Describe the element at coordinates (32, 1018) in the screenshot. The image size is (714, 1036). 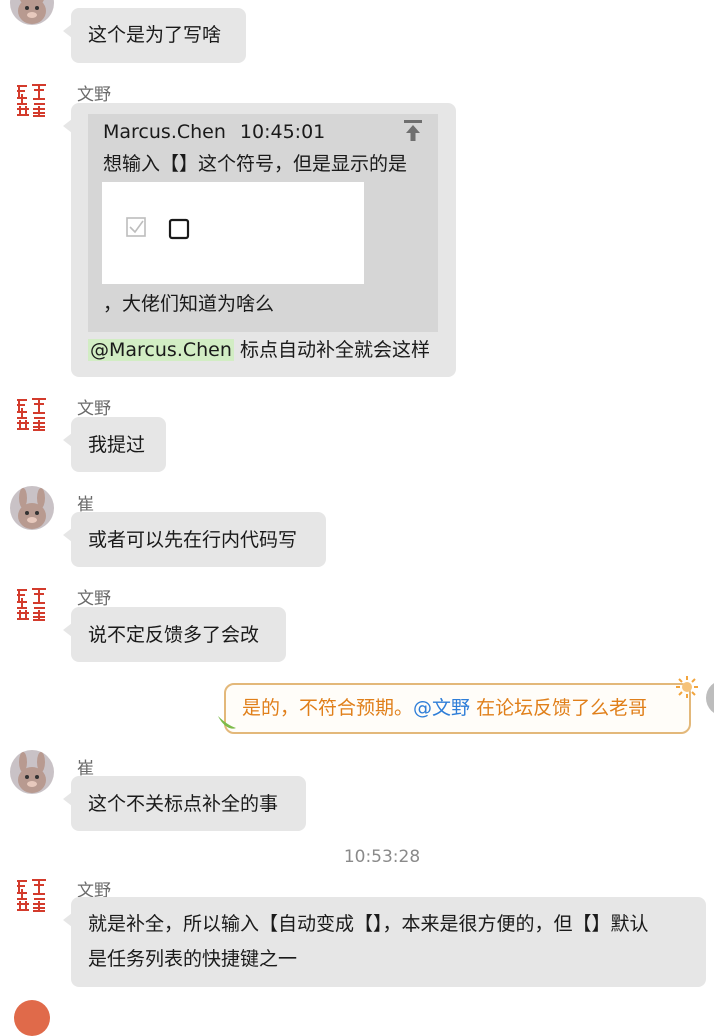
I see `avatar-next` at that location.